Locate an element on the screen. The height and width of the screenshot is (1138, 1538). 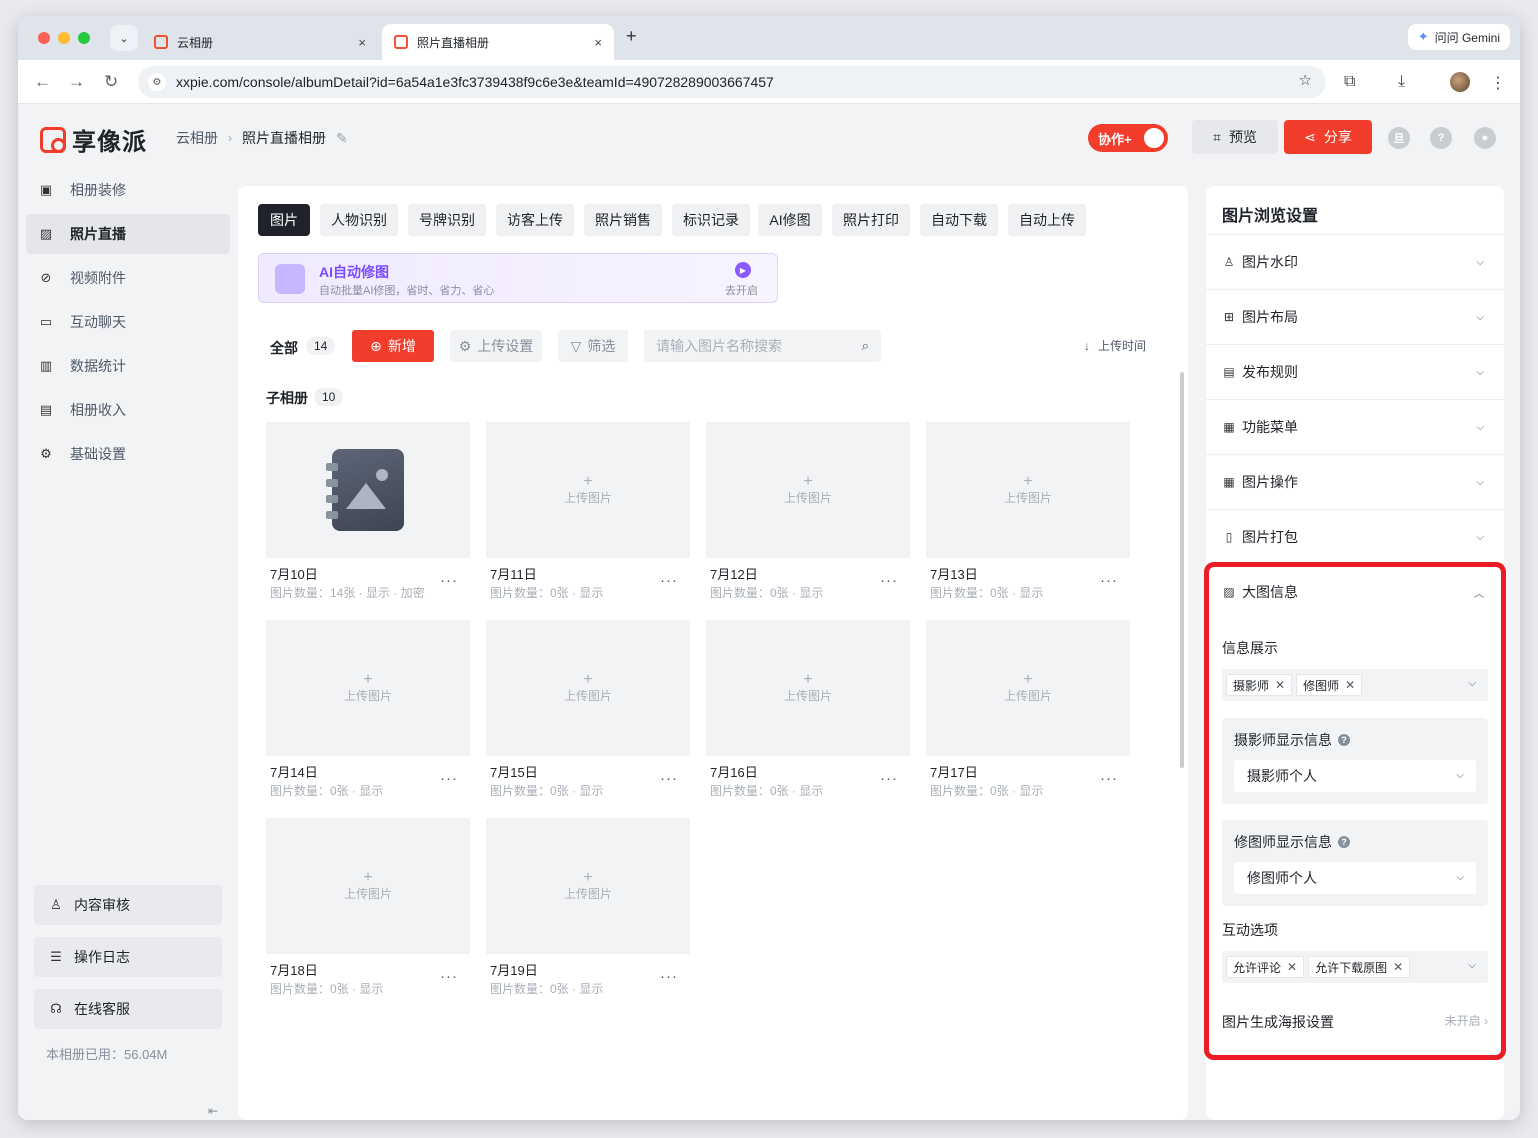
minimize-window-button is located at coordinates (64, 38).